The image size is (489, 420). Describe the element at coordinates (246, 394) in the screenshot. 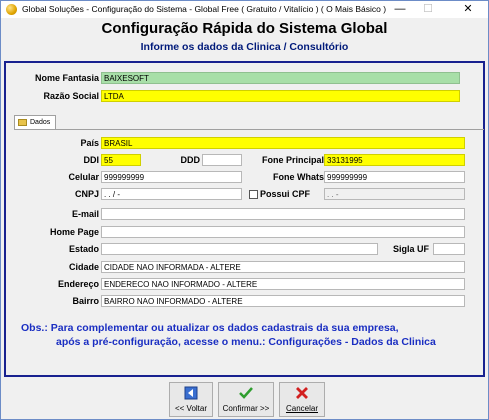

I see `checkmark-icon` at that location.